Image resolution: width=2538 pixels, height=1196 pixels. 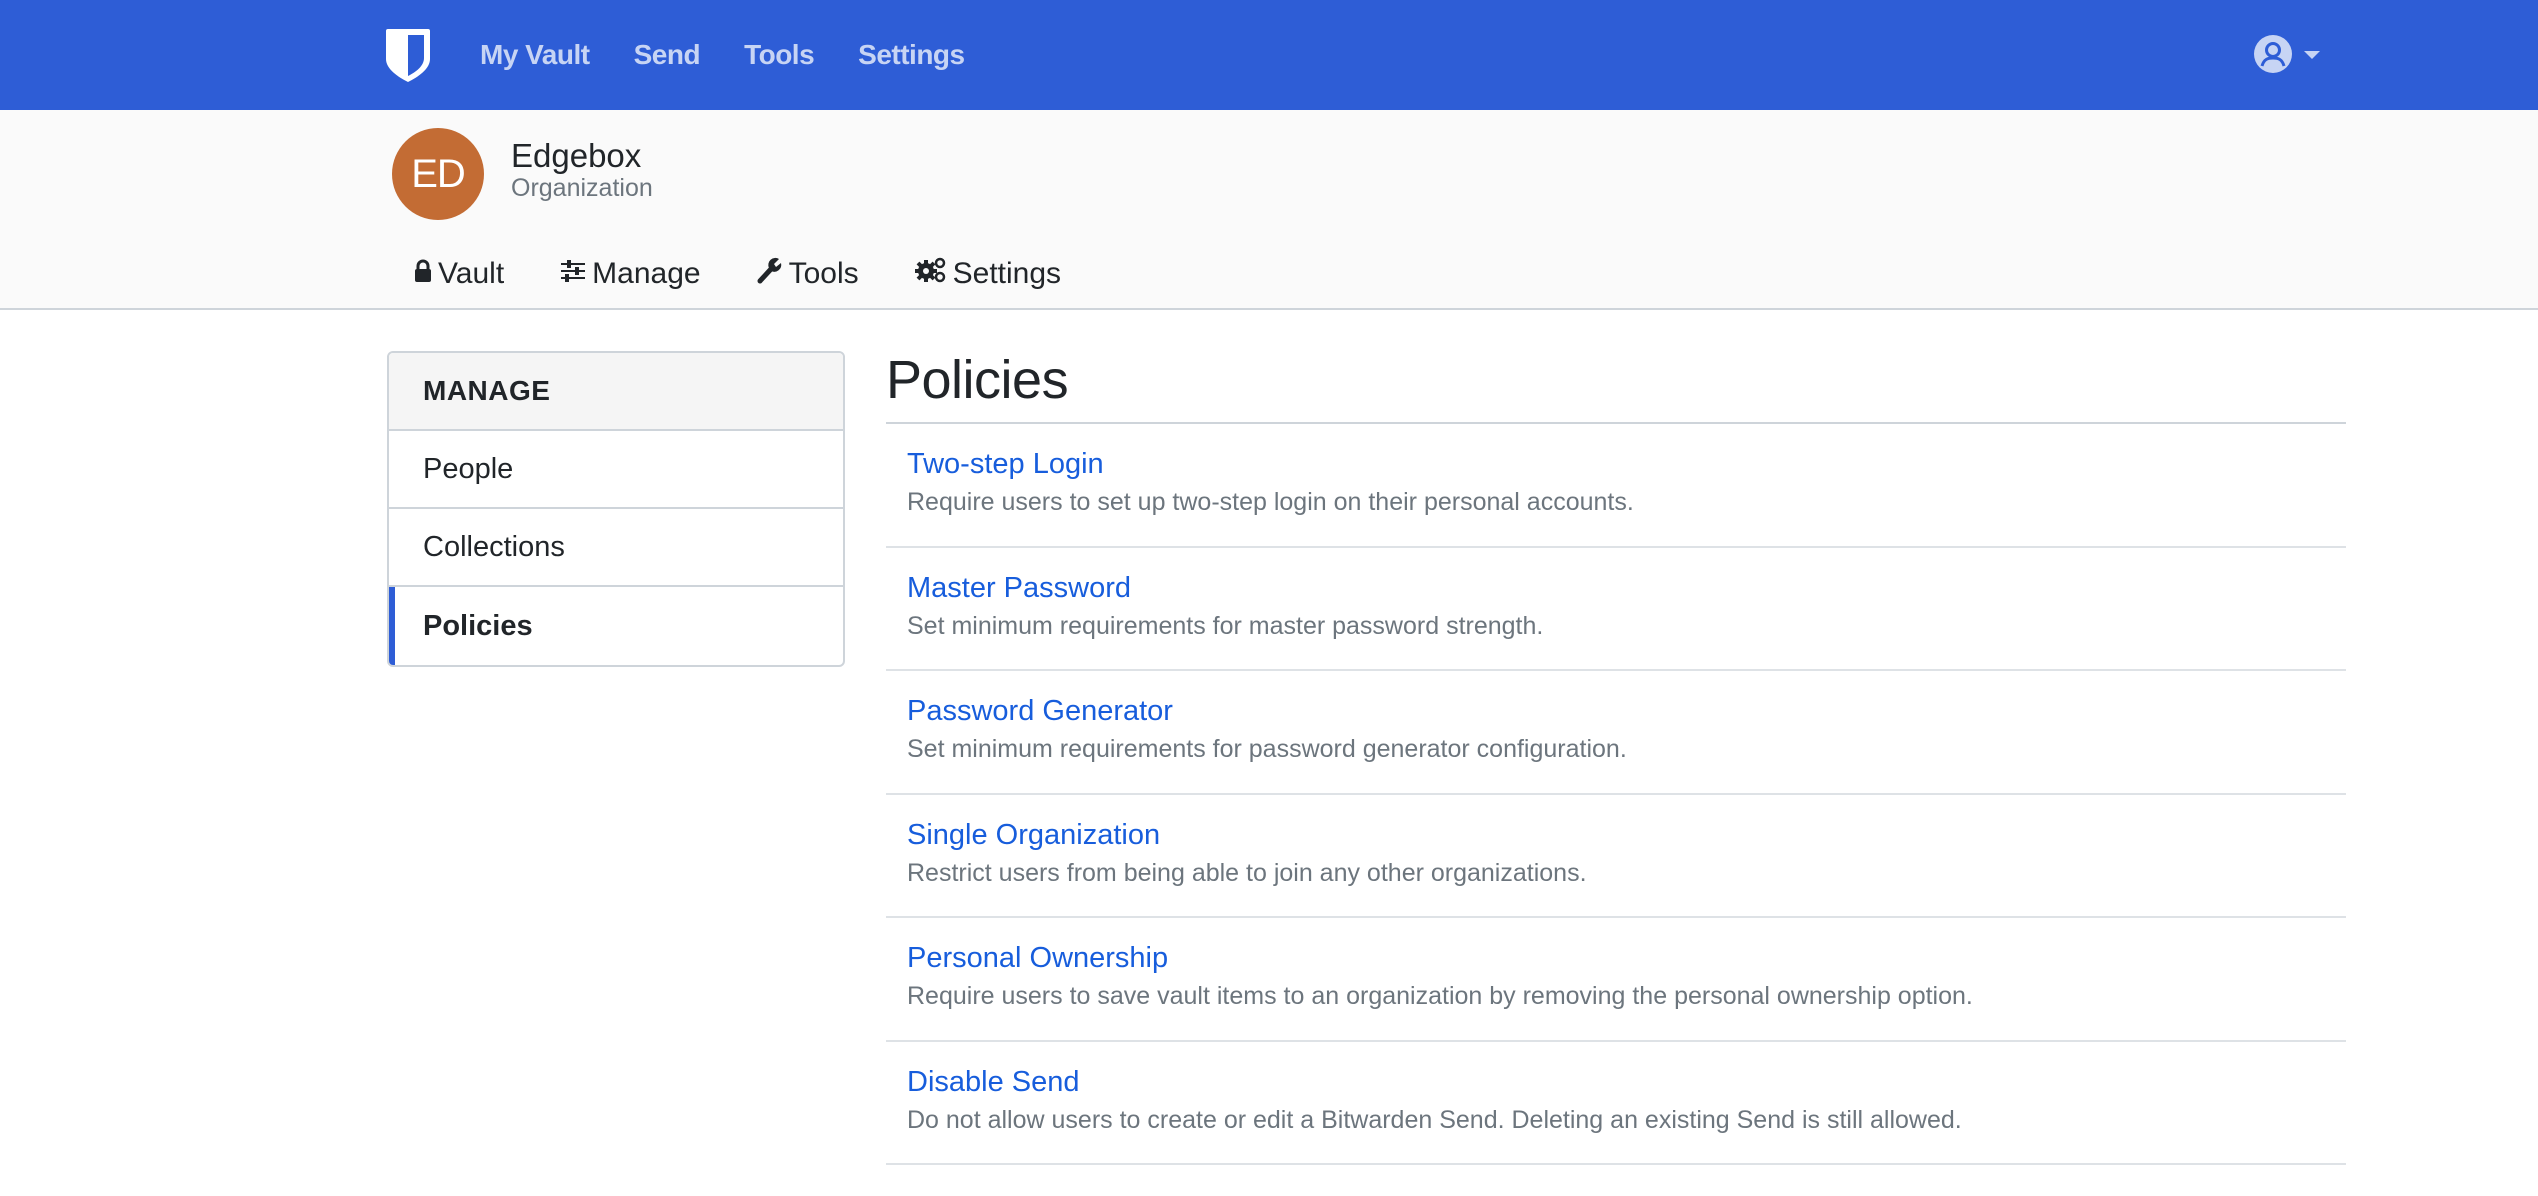 What do you see at coordinates (2312, 55) in the screenshot?
I see `caret-down-icon` at bounding box center [2312, 55].